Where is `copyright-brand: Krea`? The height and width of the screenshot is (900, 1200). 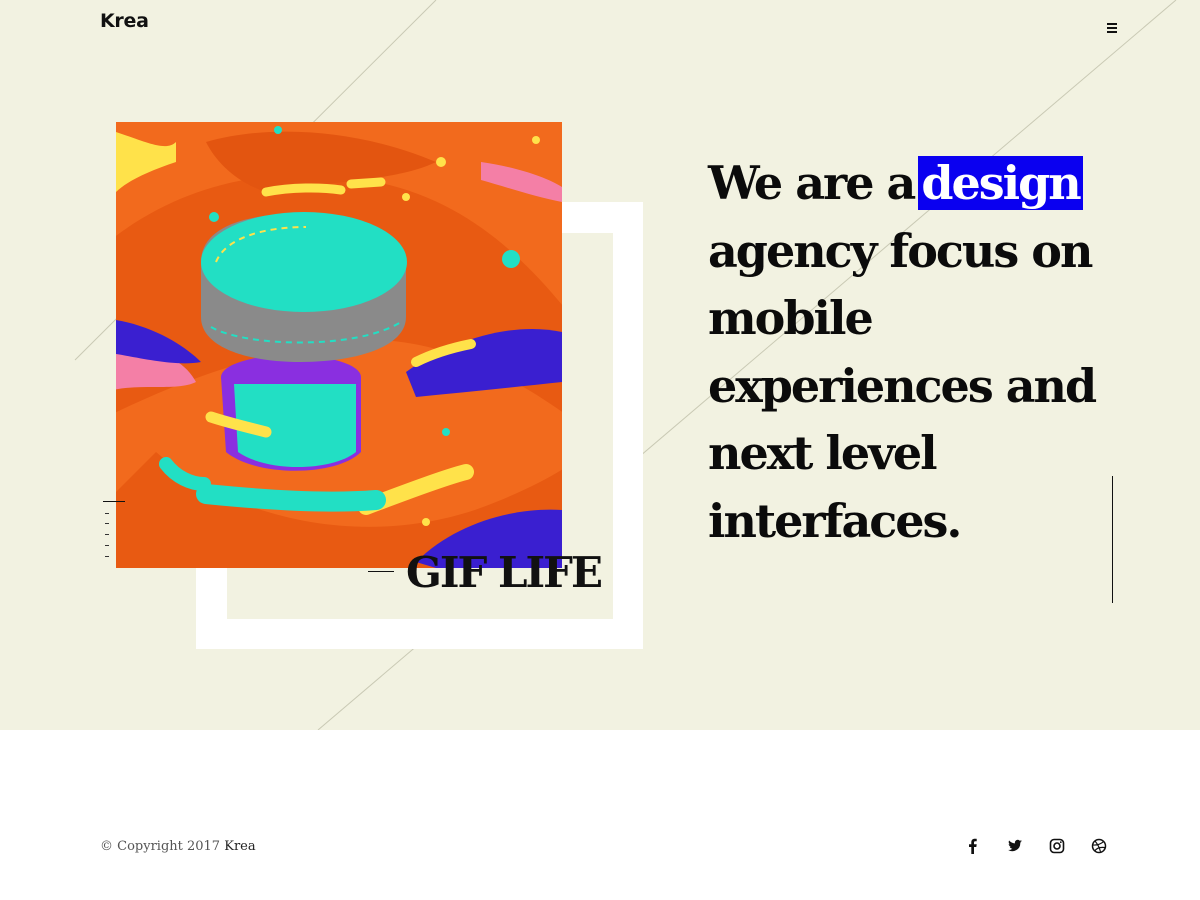 copyright-brand: Krea is located at coordinates (240, 846).